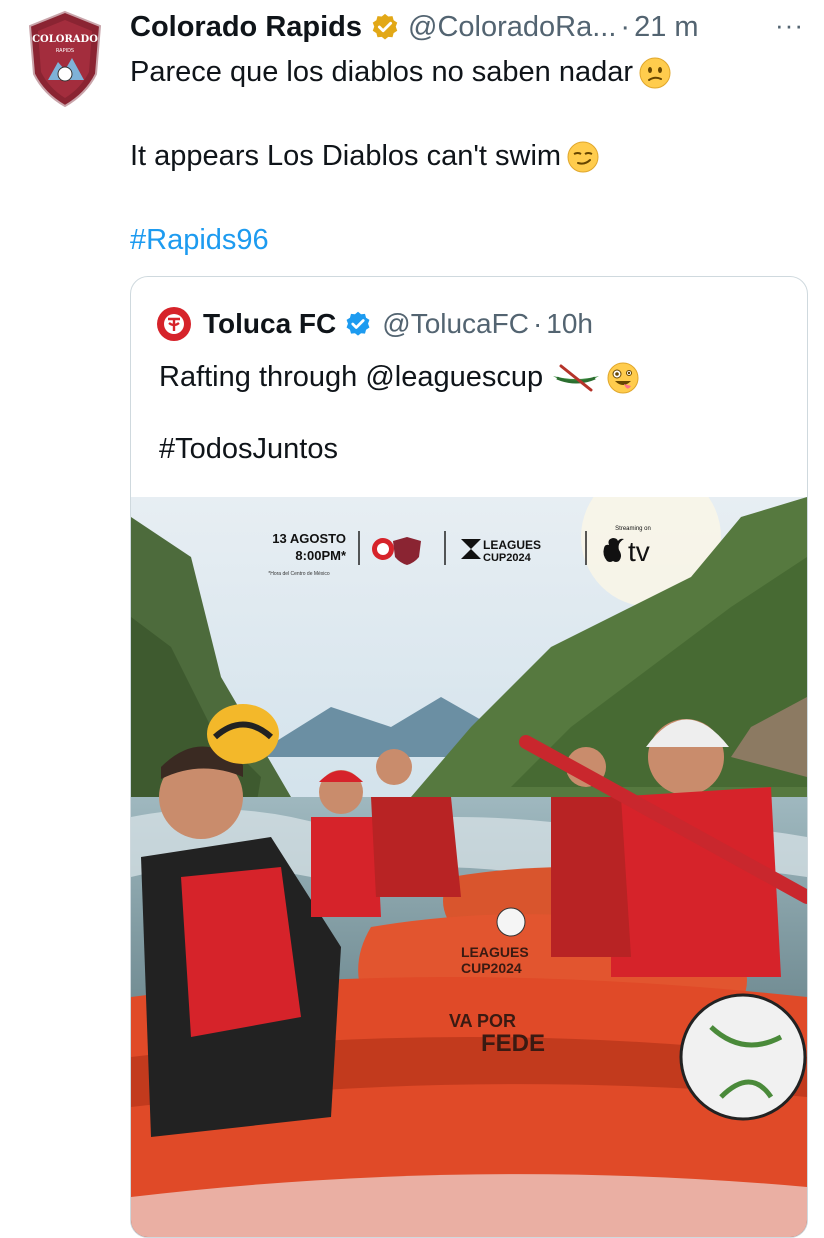 This screenshot has height=1238, width=824. I want to click on toluca-fc-avatar, so click(174, 324).